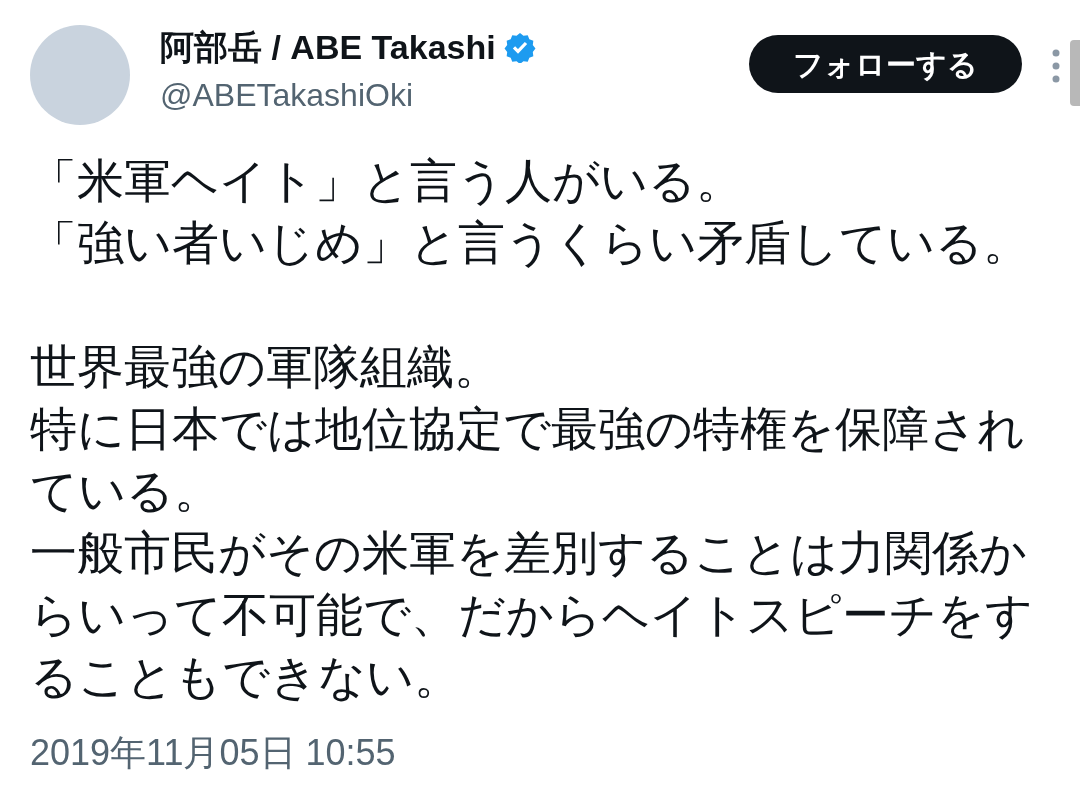 The height and width of the screenshot is (807, 1080). I want to click on follow-button: フォローする, so click(885, 64).